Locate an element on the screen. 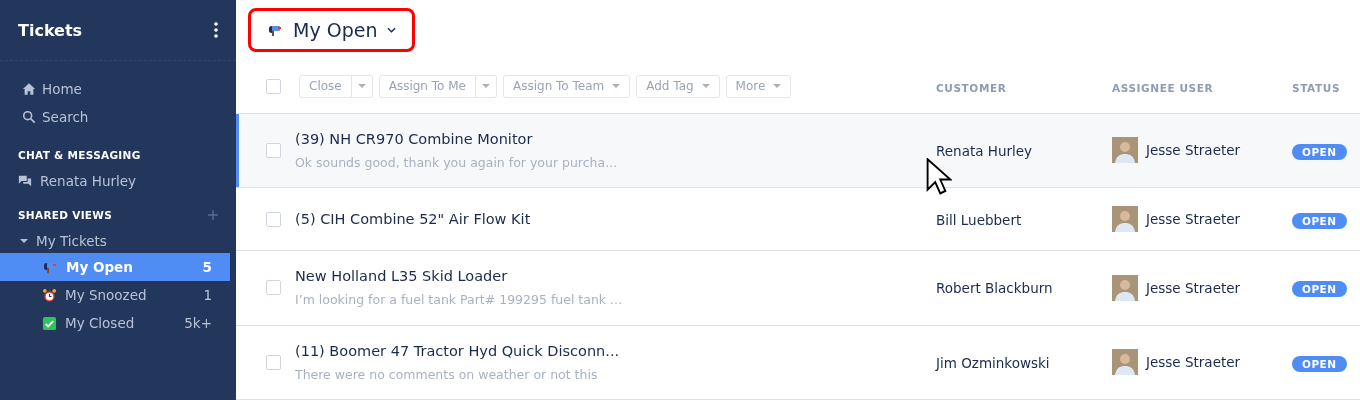 The width and height of the screenshot is (1360, 400). tree-folder: My Tickets is located at coordinates (71, 241).